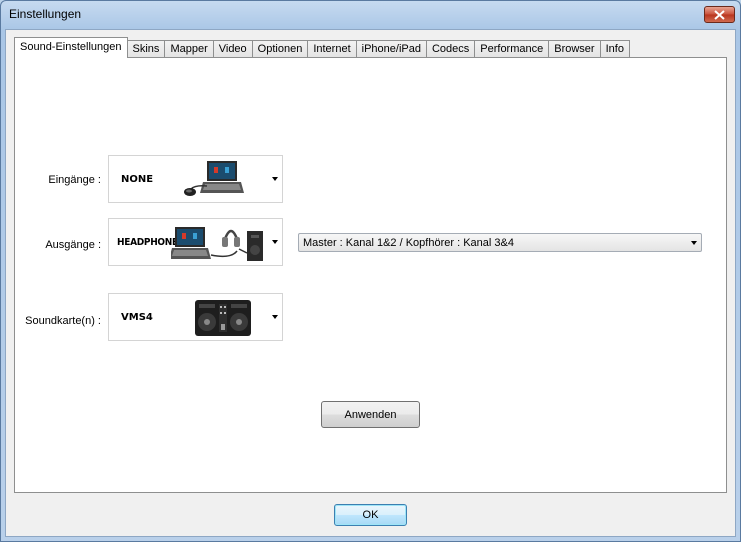  Describe the element at coordinates (614, 49) in the screenshot. I see `tab-info: Info` at that location.